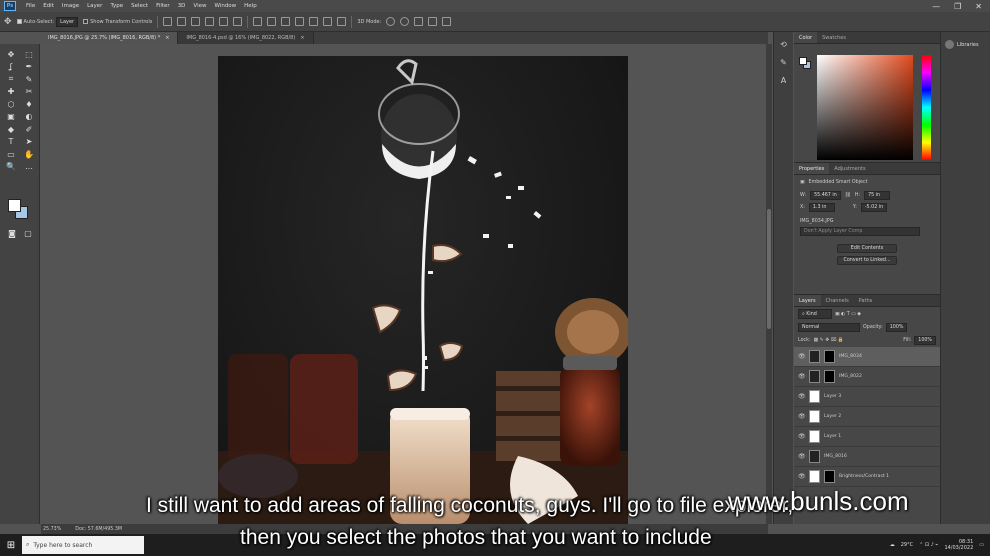  What do you see at coordinates (825, 195) in the screenshot?
I see `w-field: 55.467 in` at bounding box center [825, 195].